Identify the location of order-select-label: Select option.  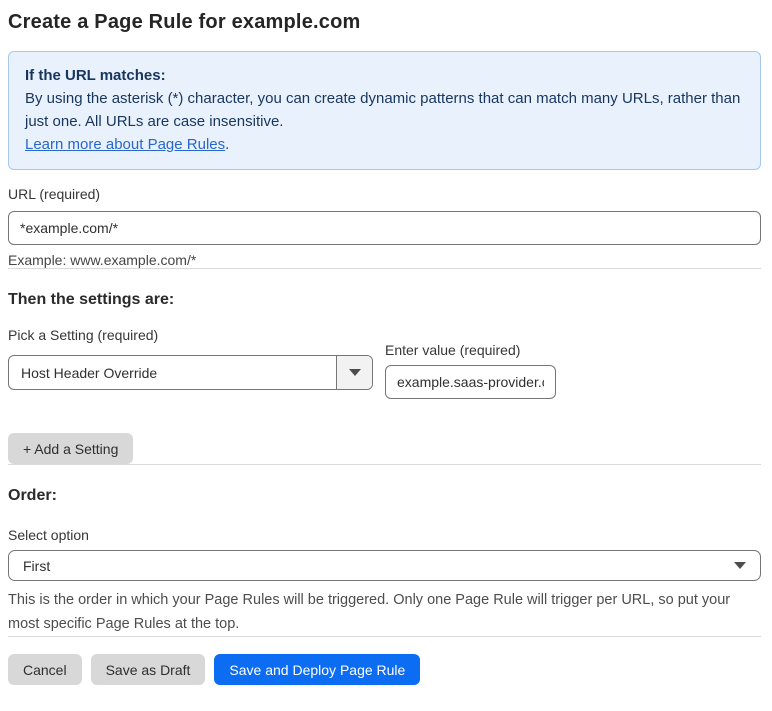
(48, 535).